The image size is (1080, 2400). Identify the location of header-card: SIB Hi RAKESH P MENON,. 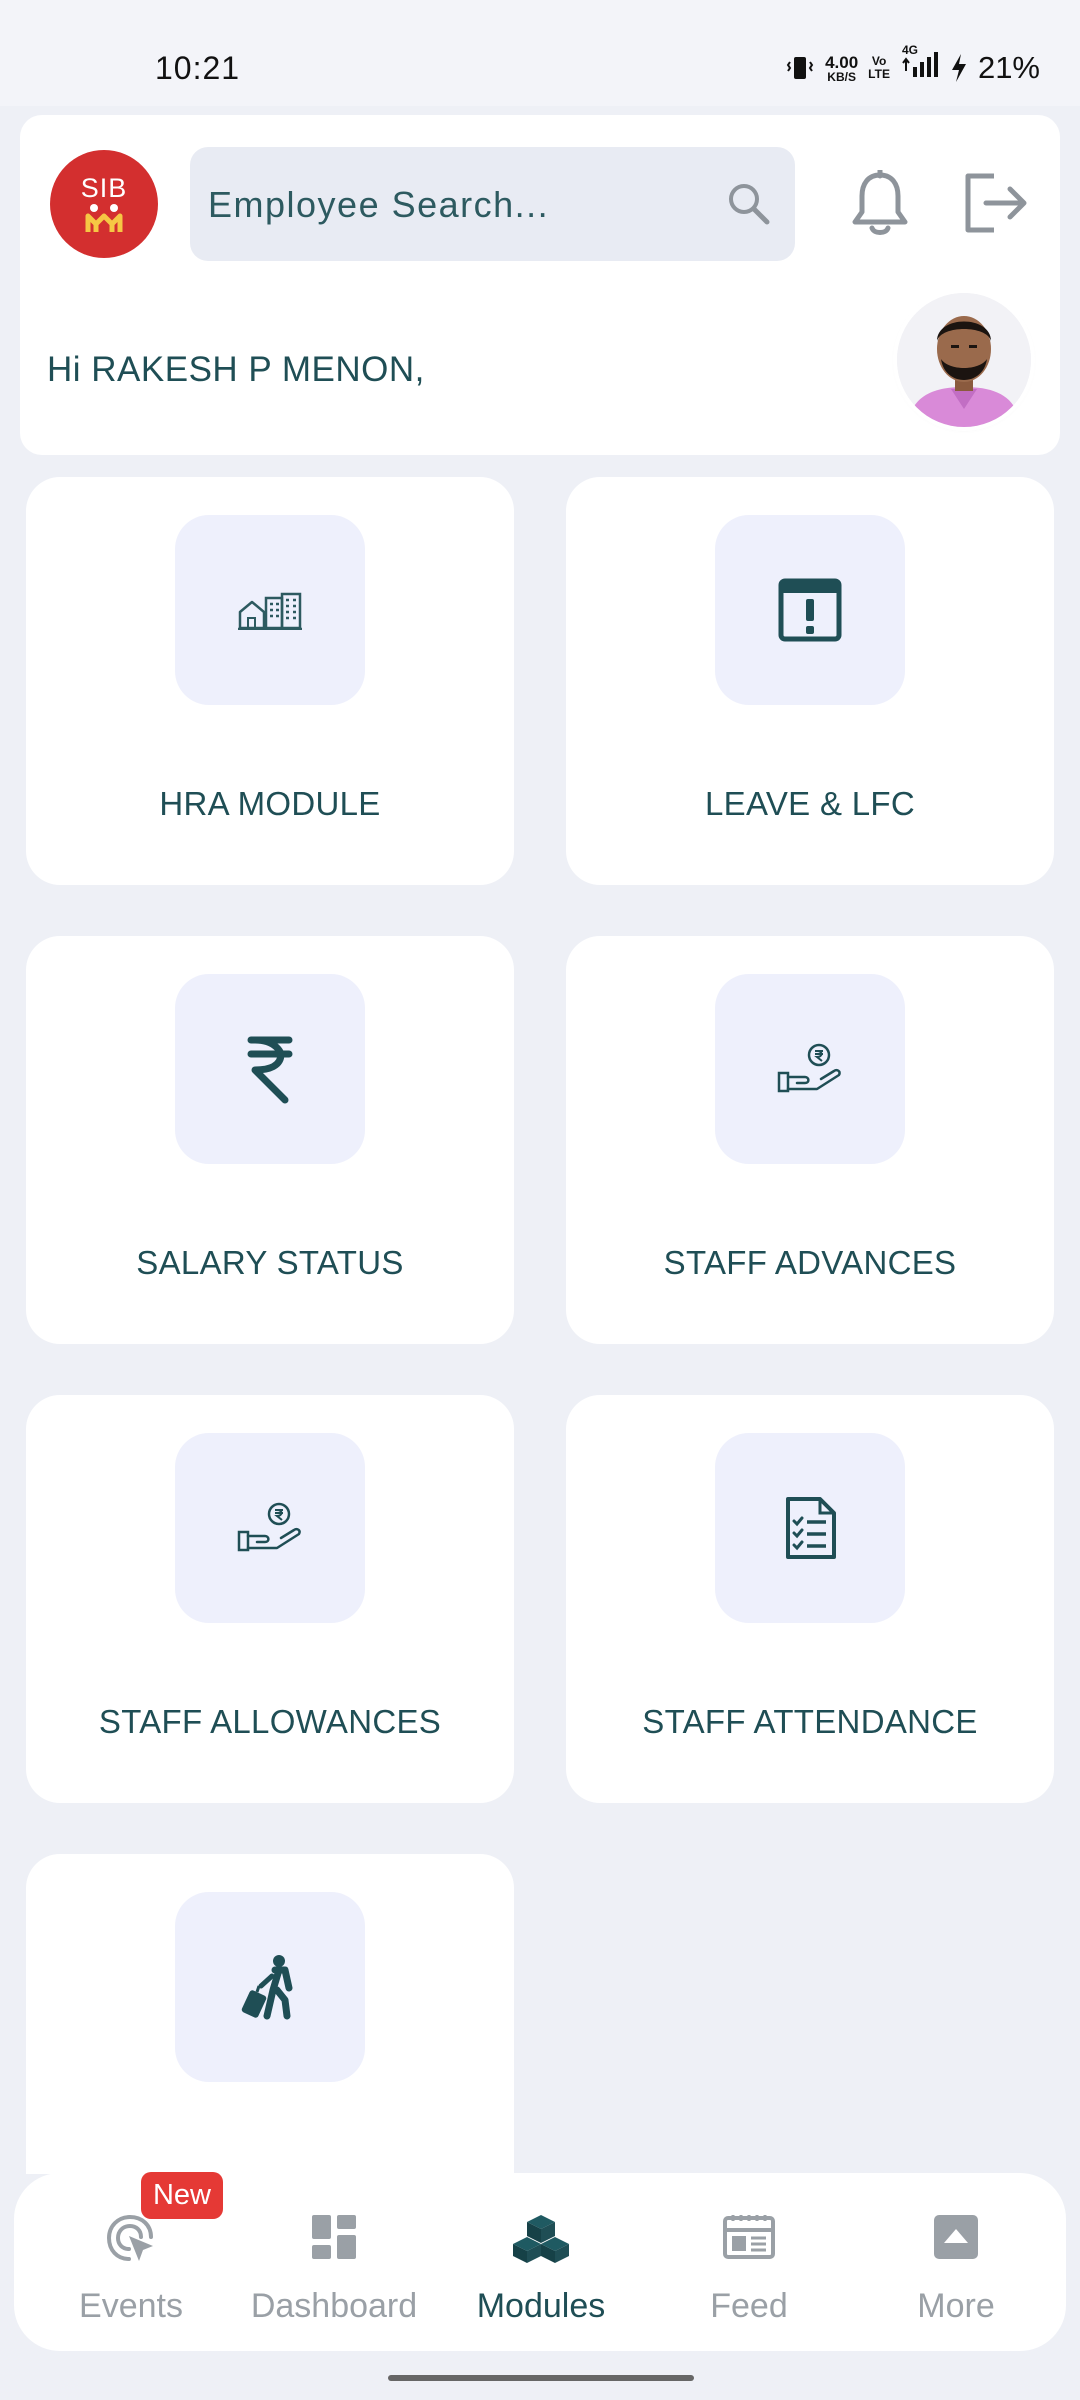
(540, 285).